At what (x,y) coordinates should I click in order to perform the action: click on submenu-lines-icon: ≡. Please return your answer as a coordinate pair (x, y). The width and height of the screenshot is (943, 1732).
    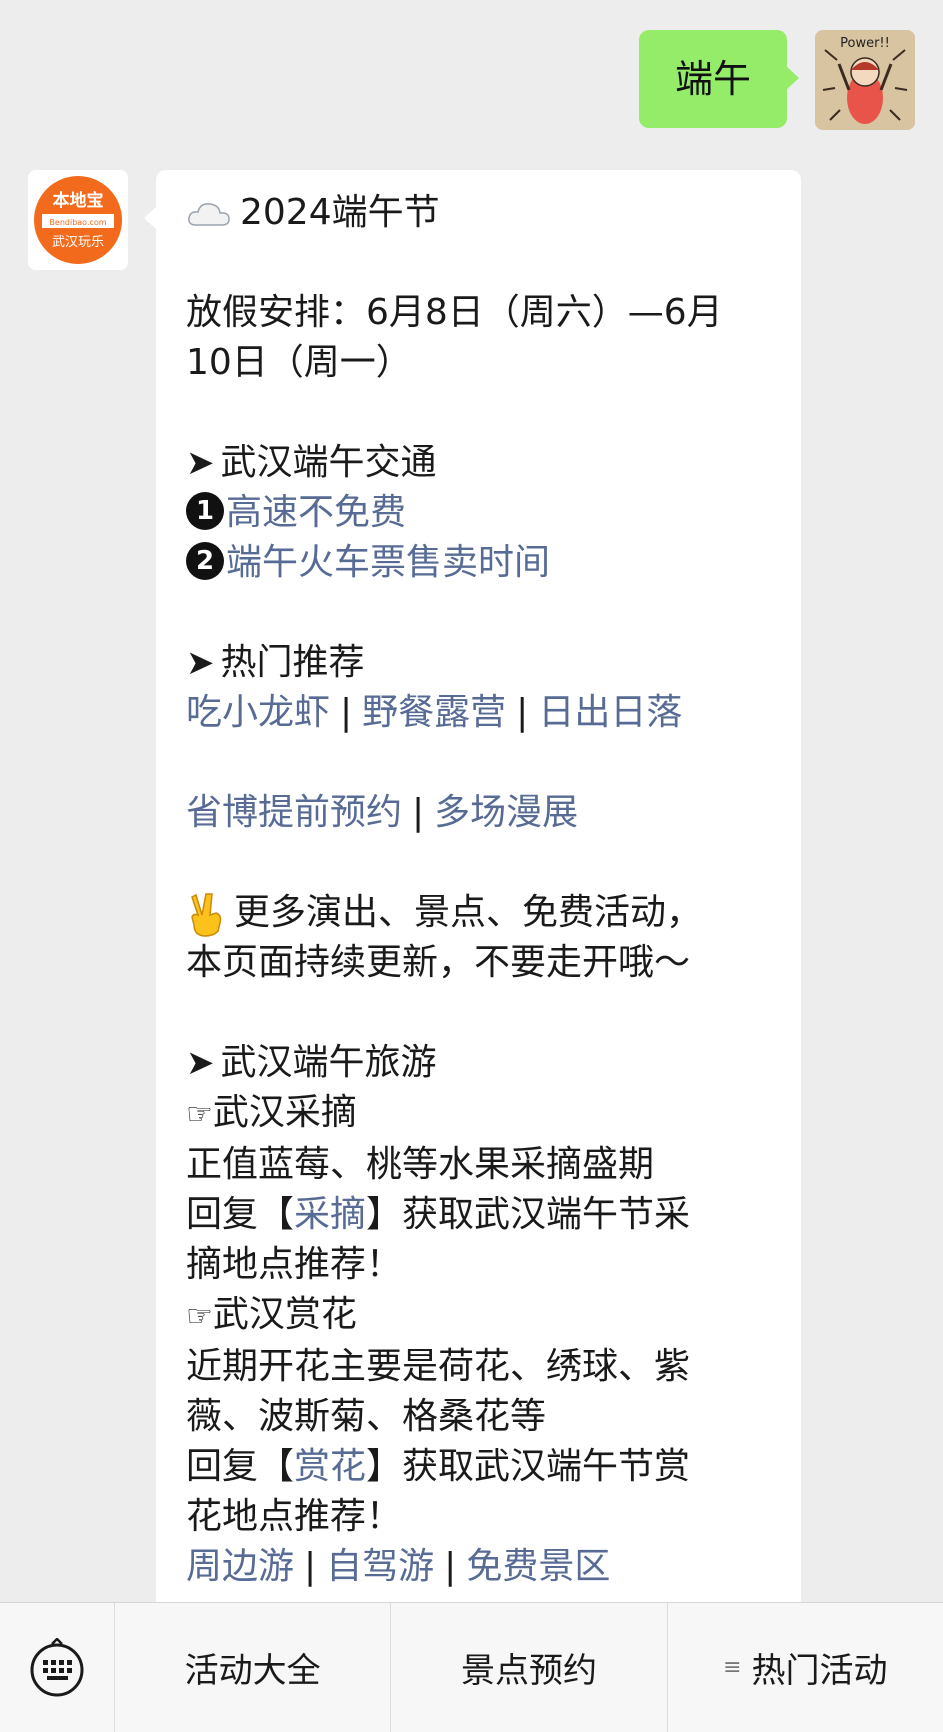
    Looking at the image, I should click on (732, 1667).